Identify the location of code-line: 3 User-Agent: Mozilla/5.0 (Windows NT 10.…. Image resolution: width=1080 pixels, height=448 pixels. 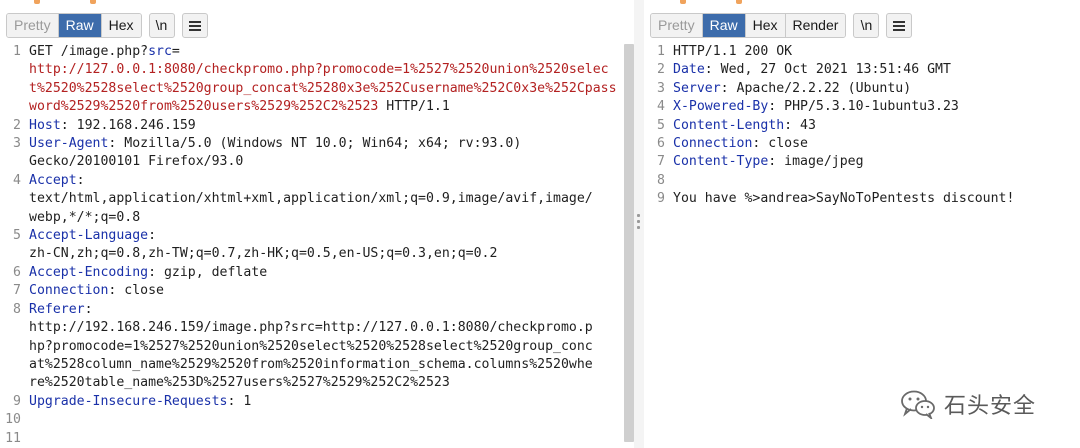
(312, 153).